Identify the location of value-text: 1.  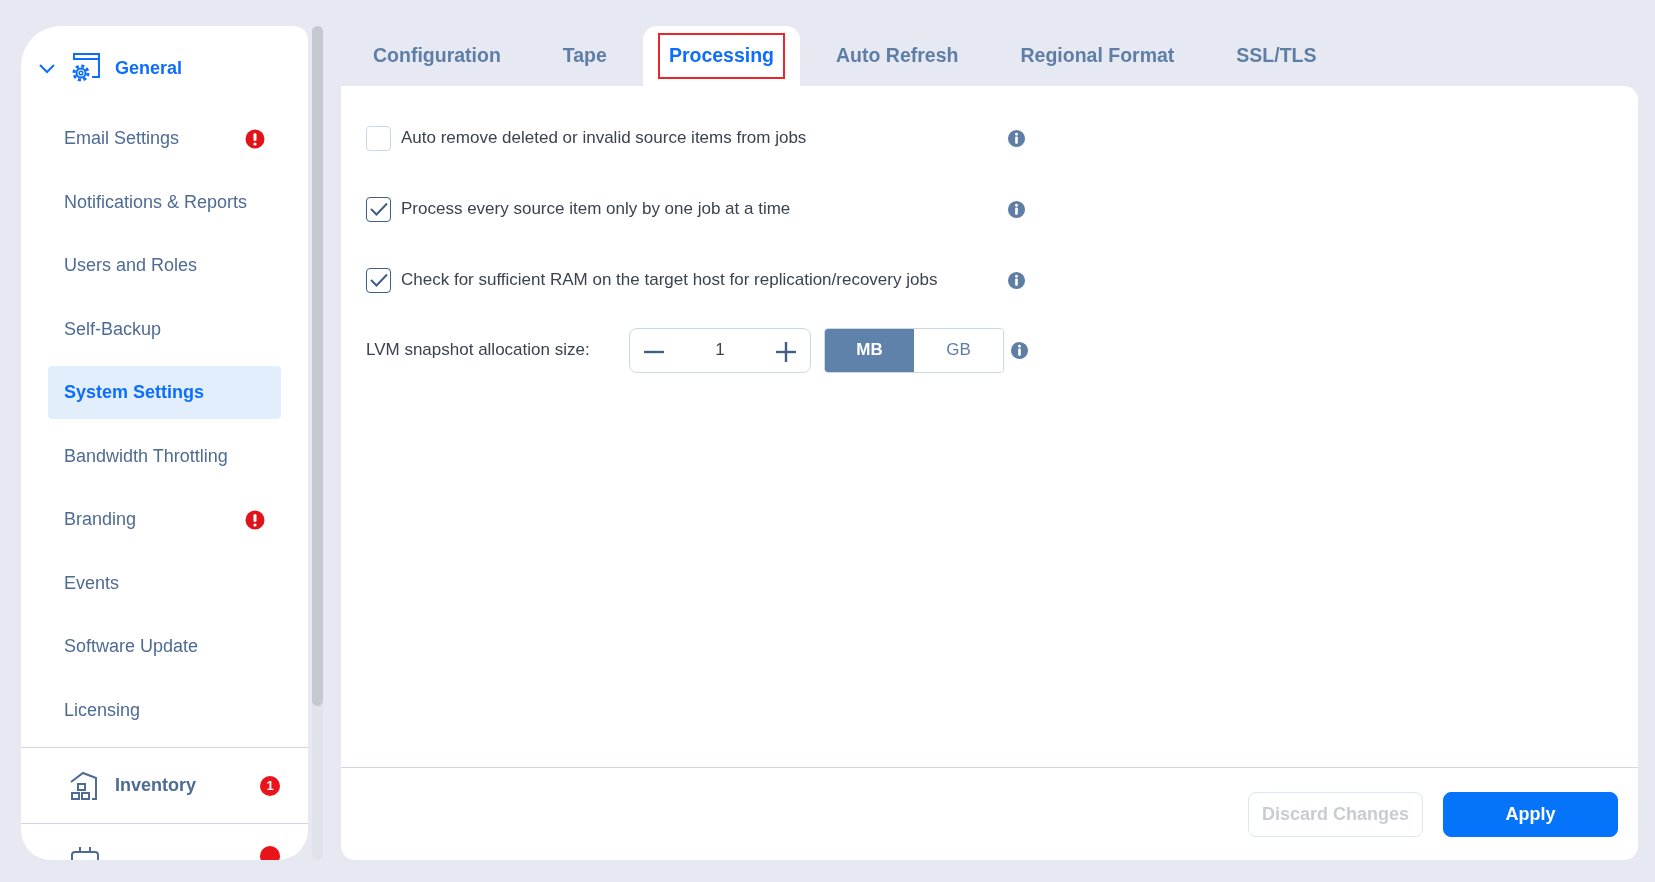
(720, 350).